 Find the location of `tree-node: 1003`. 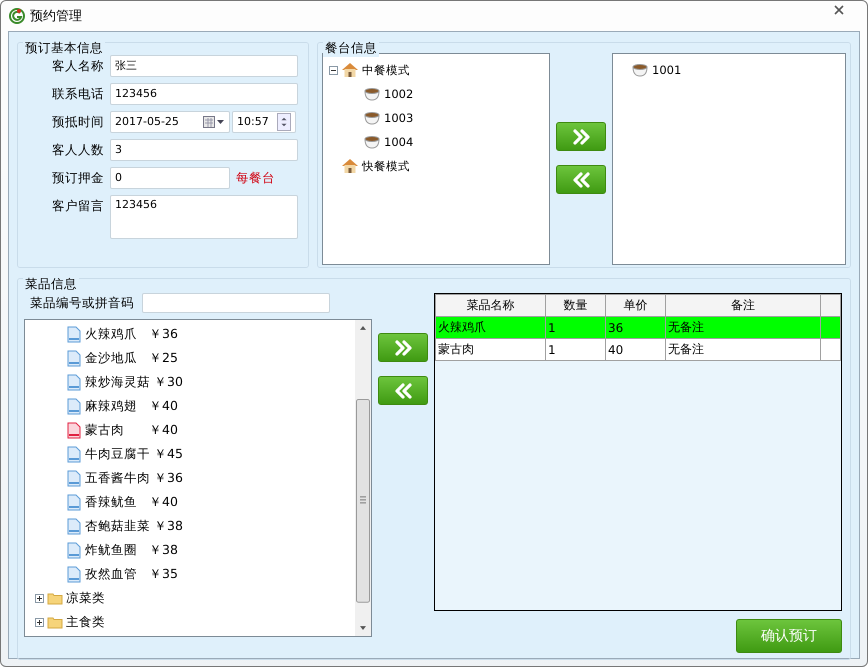

tree-node: 1003 is located at coordinates (399, 118).